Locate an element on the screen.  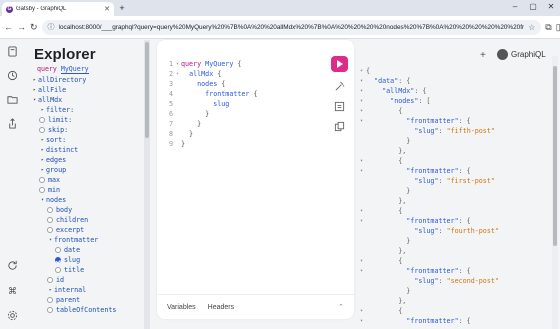
explorer-item: skip: is located at coordinates (89, 130).